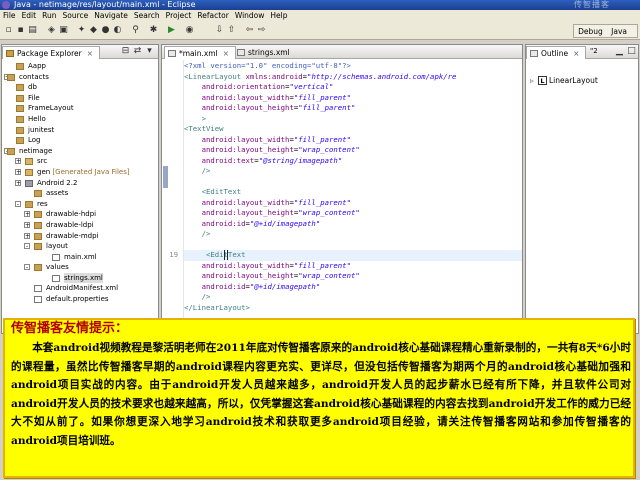 The height and width of the screenshot is (480, 640). Describe the element at coordinates (631, 51) in the screenshot. I see `maximize-icon: □` at that location.